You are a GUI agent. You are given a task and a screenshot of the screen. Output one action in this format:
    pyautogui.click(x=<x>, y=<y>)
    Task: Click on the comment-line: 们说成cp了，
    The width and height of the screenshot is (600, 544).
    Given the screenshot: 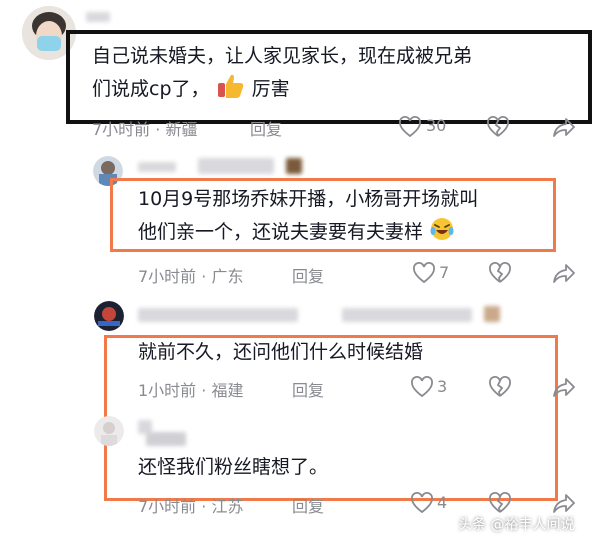 What is the action you would take?
    pyautogui.click(x=151, y=89)
    